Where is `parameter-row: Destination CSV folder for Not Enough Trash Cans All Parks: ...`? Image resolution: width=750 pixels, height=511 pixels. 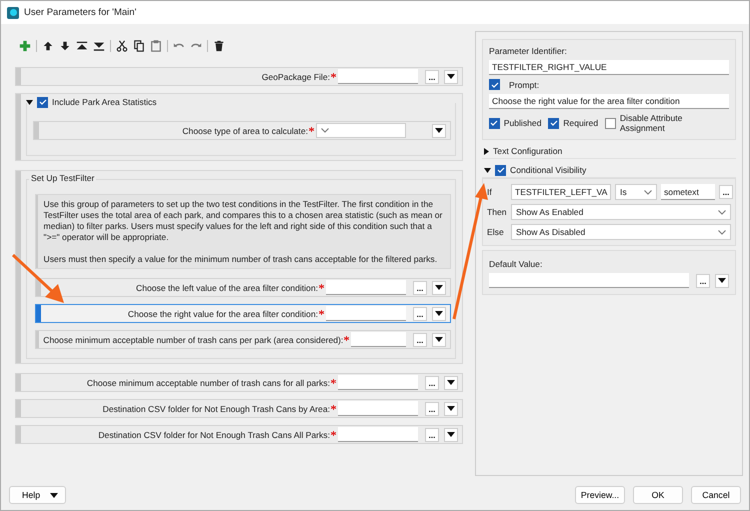 parameter-row: Destination CSV folder for Not Enough Trash Cans All Parks: ... is located at coordinates (239, 434).